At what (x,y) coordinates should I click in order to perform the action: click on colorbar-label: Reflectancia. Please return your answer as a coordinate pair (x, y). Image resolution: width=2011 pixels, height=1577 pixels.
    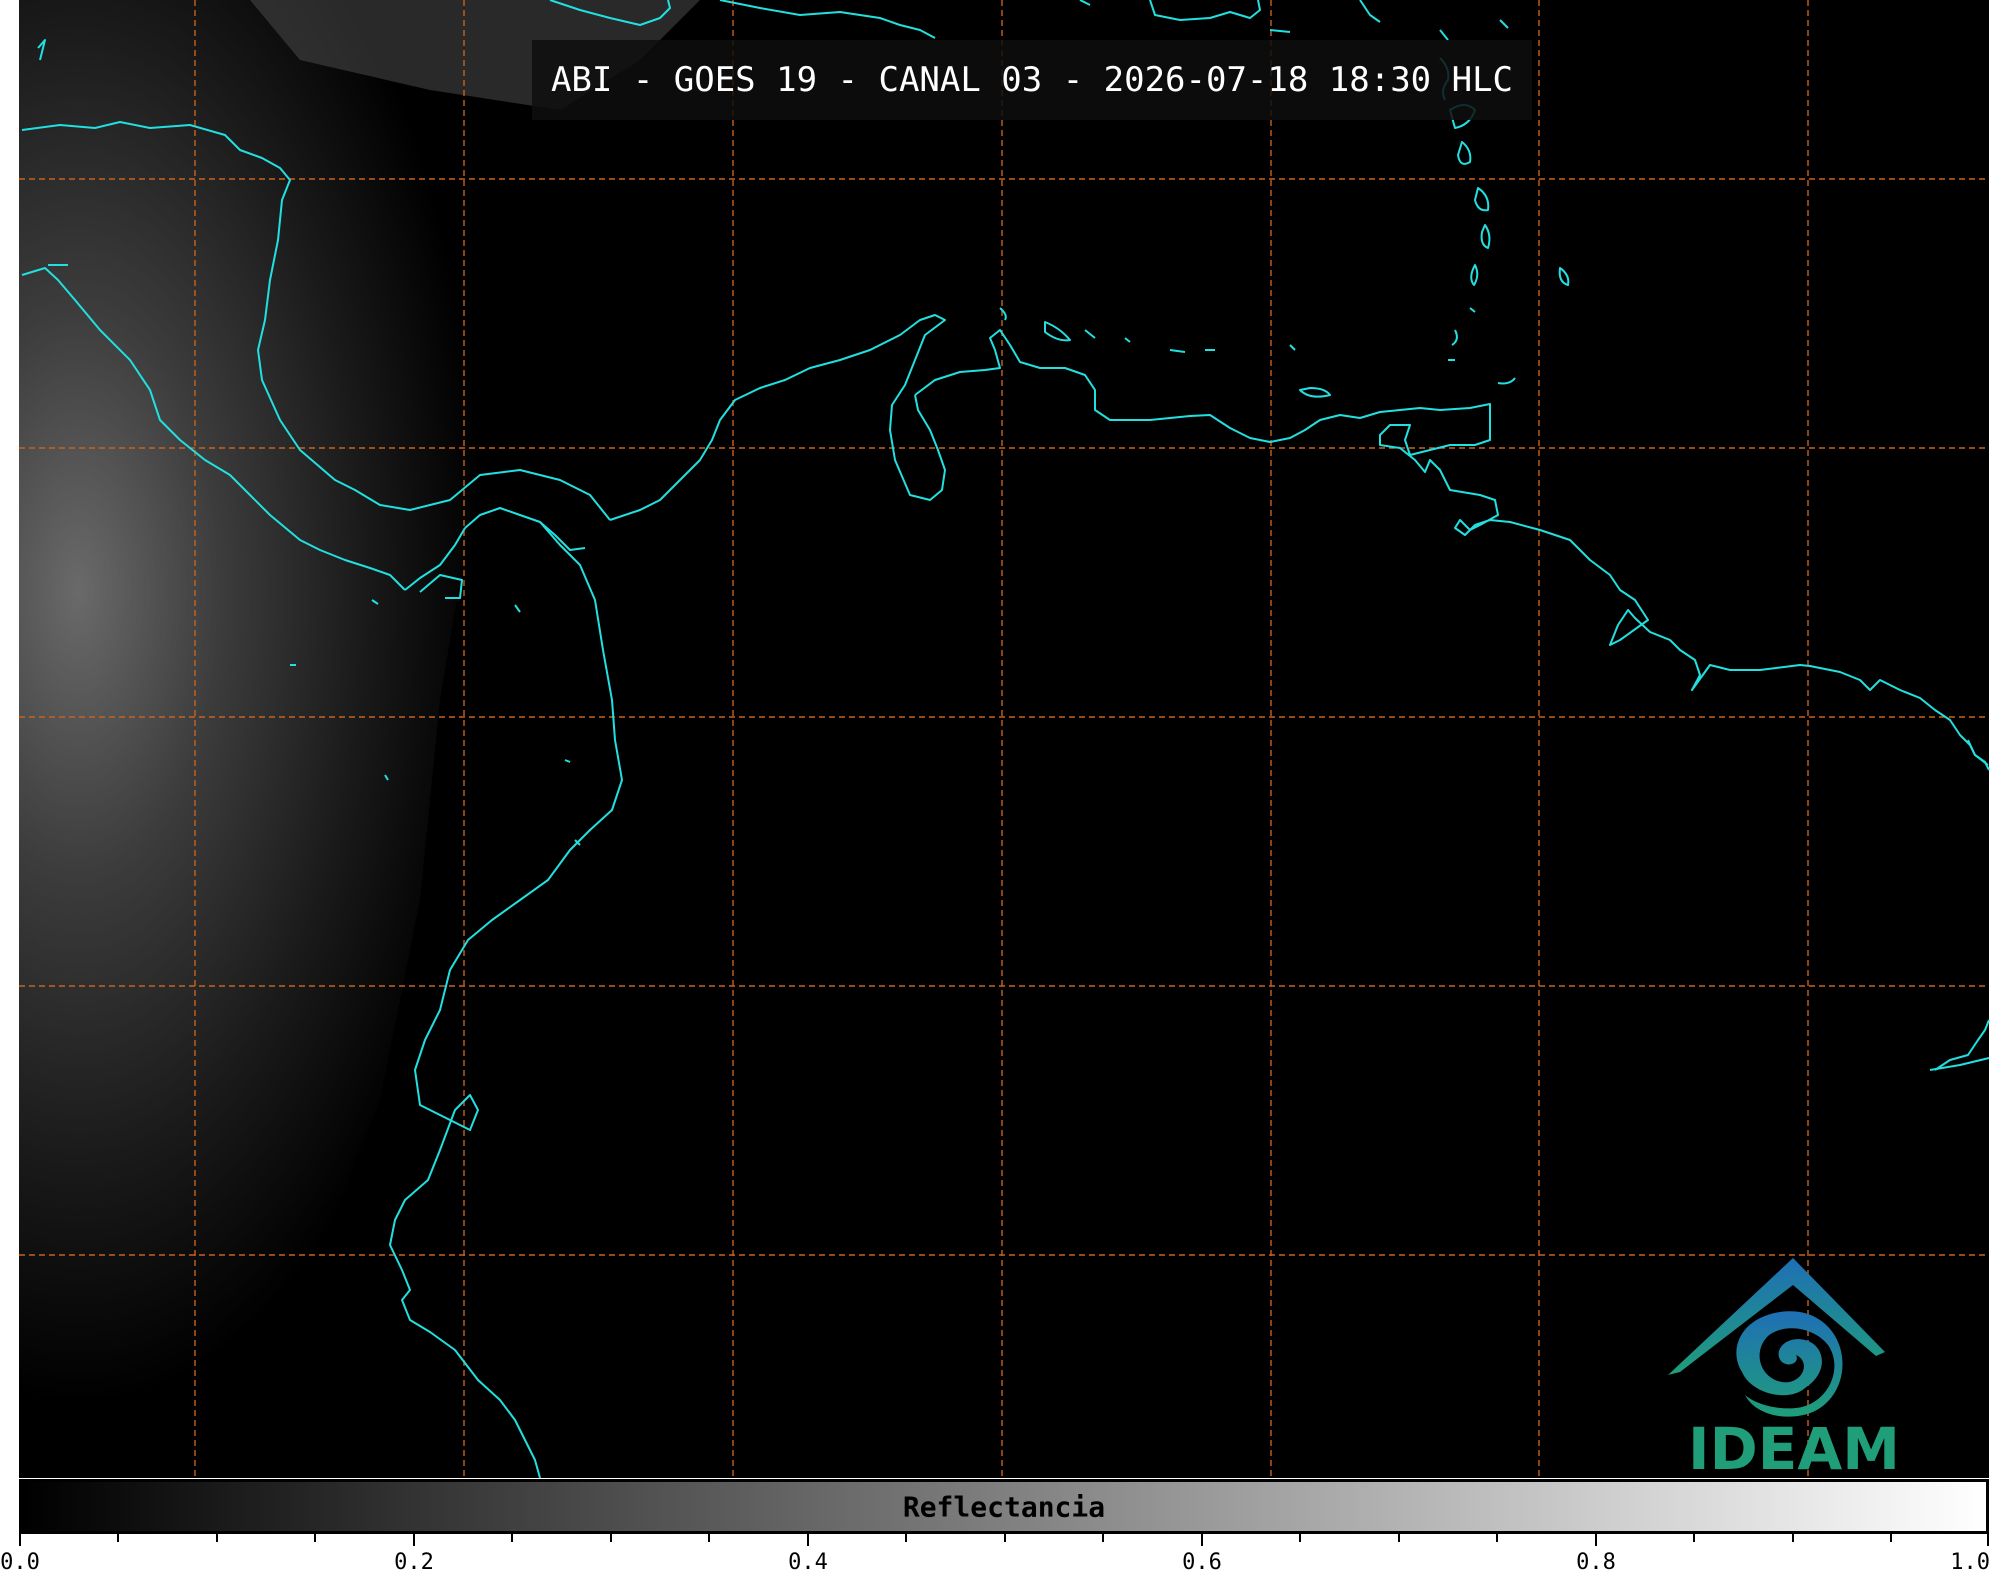
    Looking at the image, I should click on (1004, 1506).